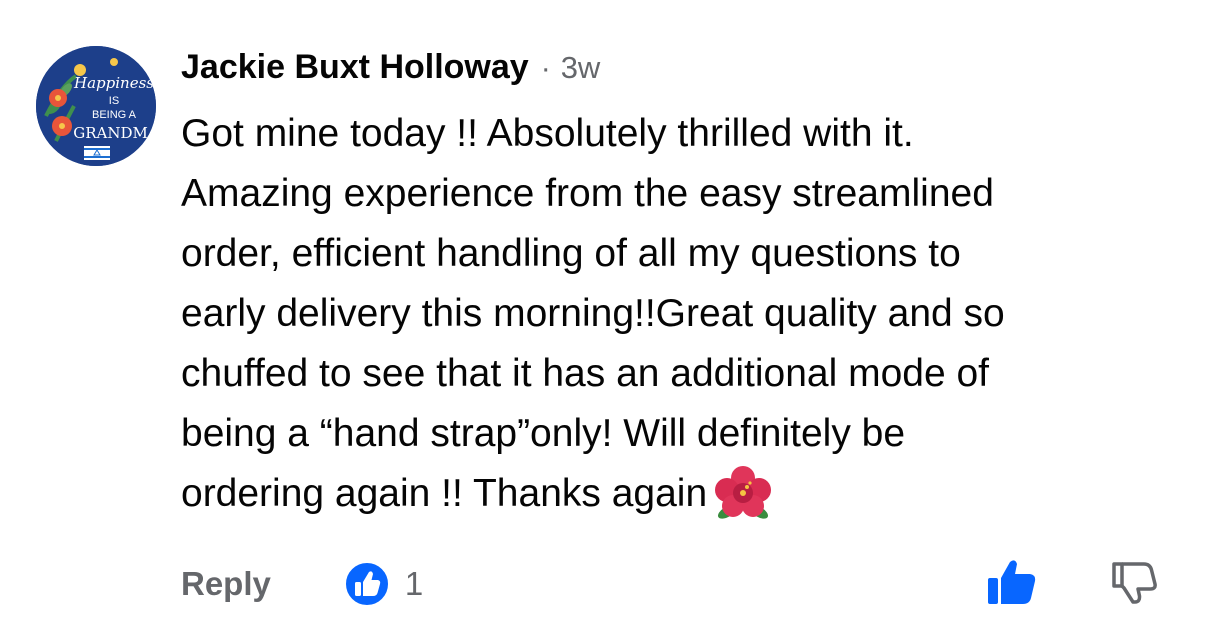 This screenshot has height=621, width=1206. Describe the element at coordinates (581, 68) in the screenshot. I see `comment-timestamp: 3w` at that location.